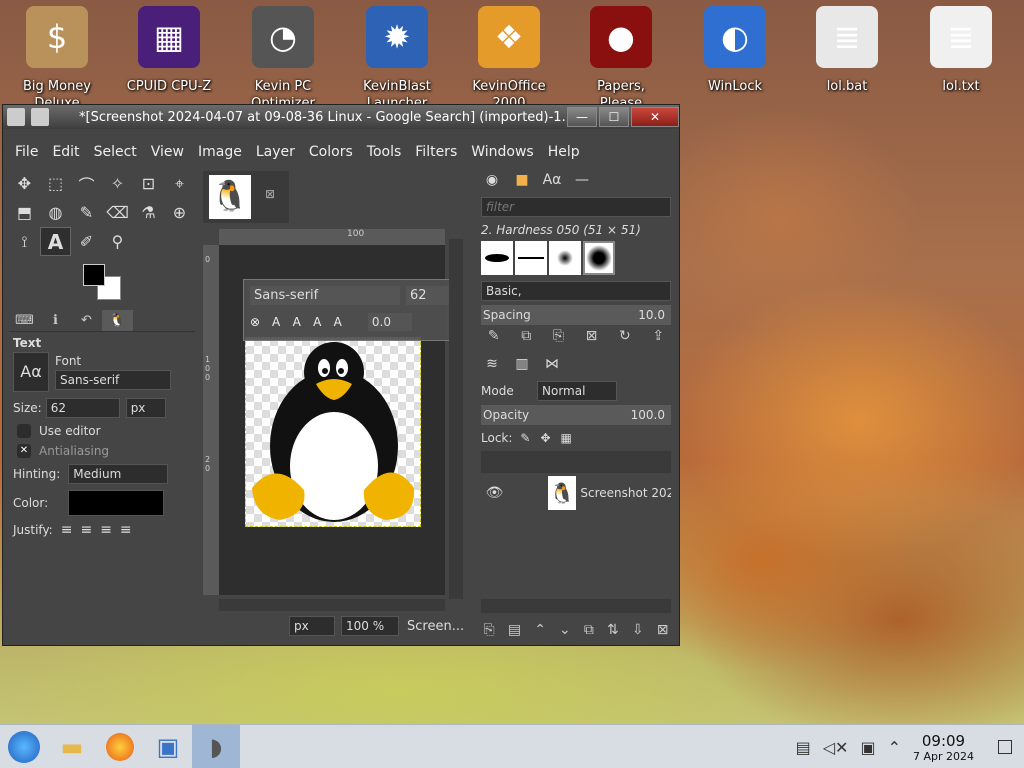 The width and height of the screenshot is (1024, 768). What do you see at coordinates (550, 438) in the screenshot?
I see `lock-buttons: ✎✥▦` at bounding box center [550, 438].